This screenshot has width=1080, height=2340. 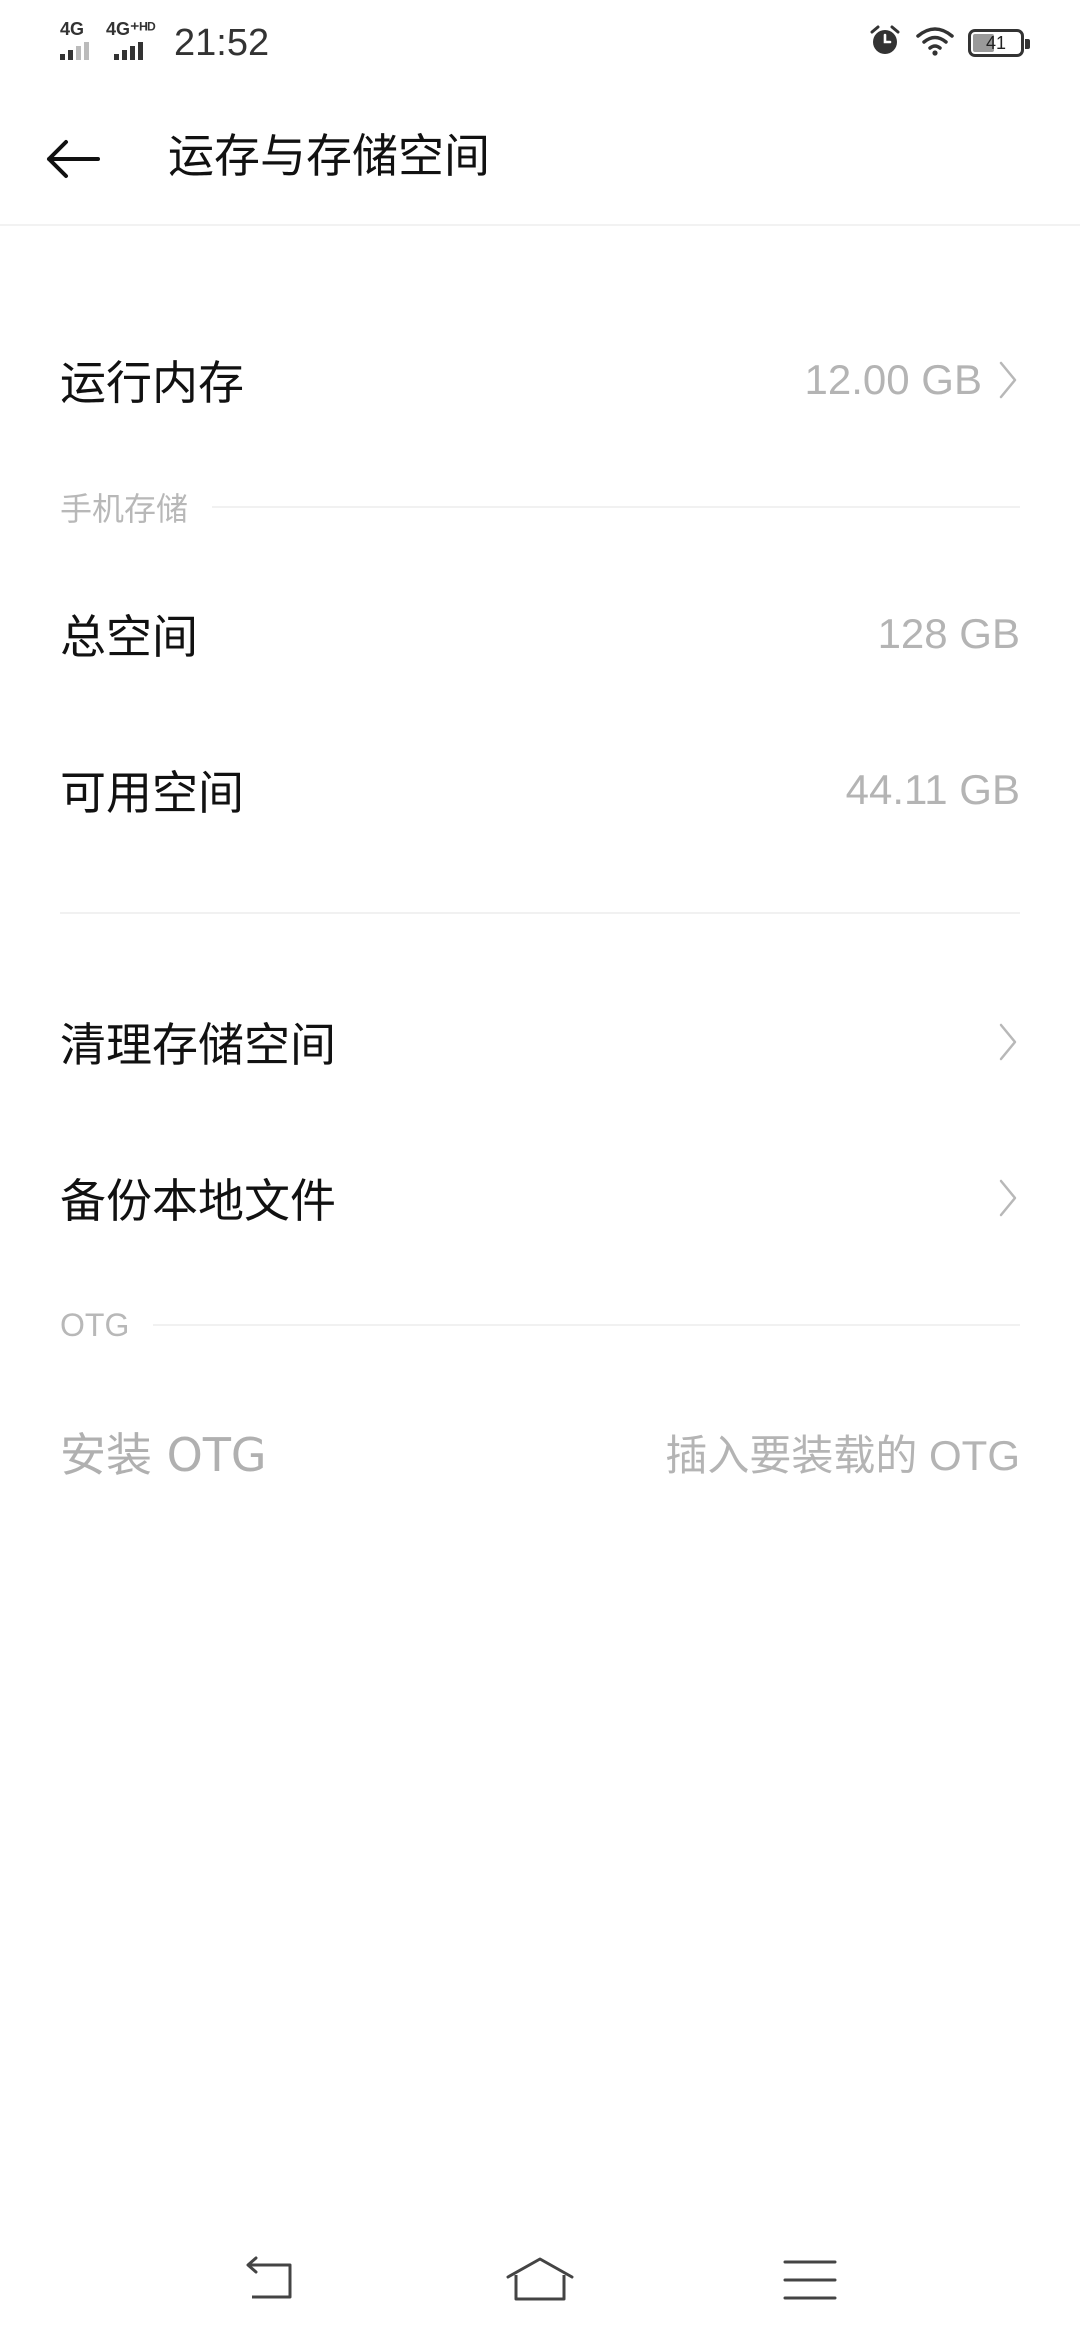 What do you see at coordinates (198, 1201) in the screenshot?
I see `backup-files-label: 备份本地文件` at bounding box center [198, 1201].